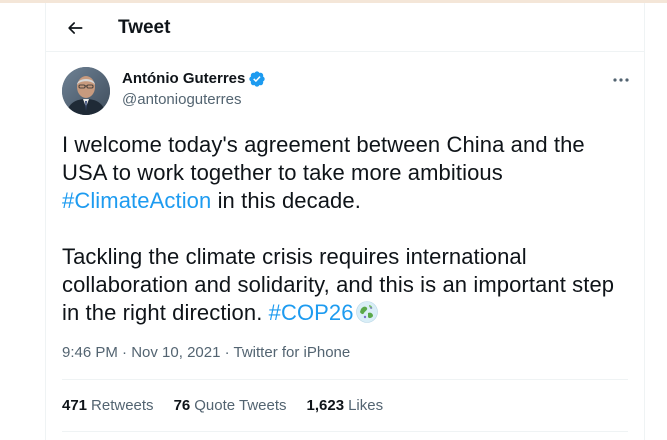 The image size is (667, 440). Describe the element at coordinates (366, 312) in the screenshot. I see `globe-emoji-icon` at that location.